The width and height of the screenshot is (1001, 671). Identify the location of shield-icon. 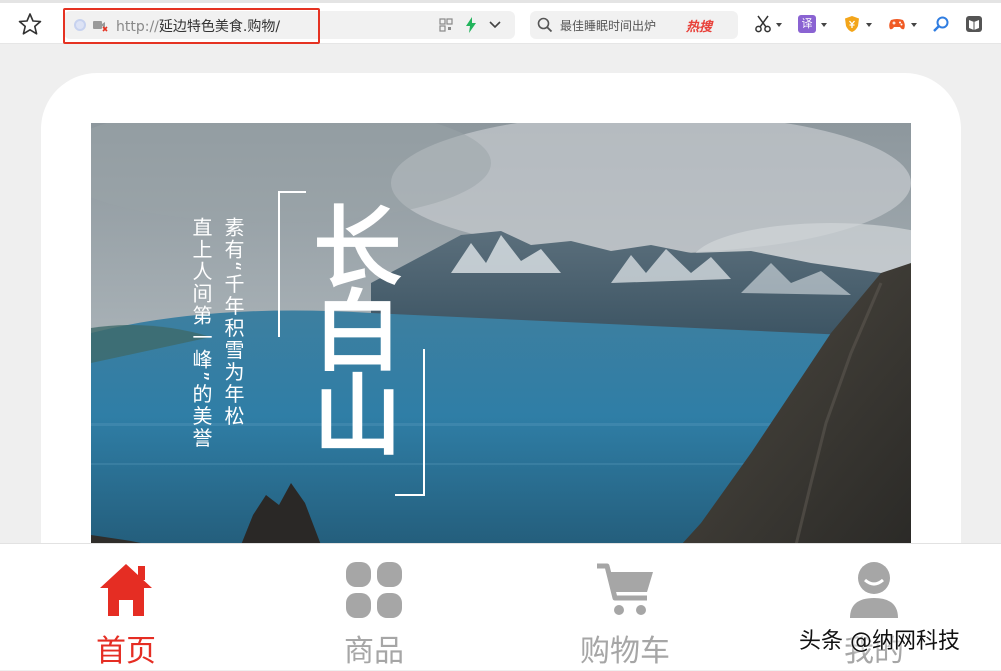
(852, 24).